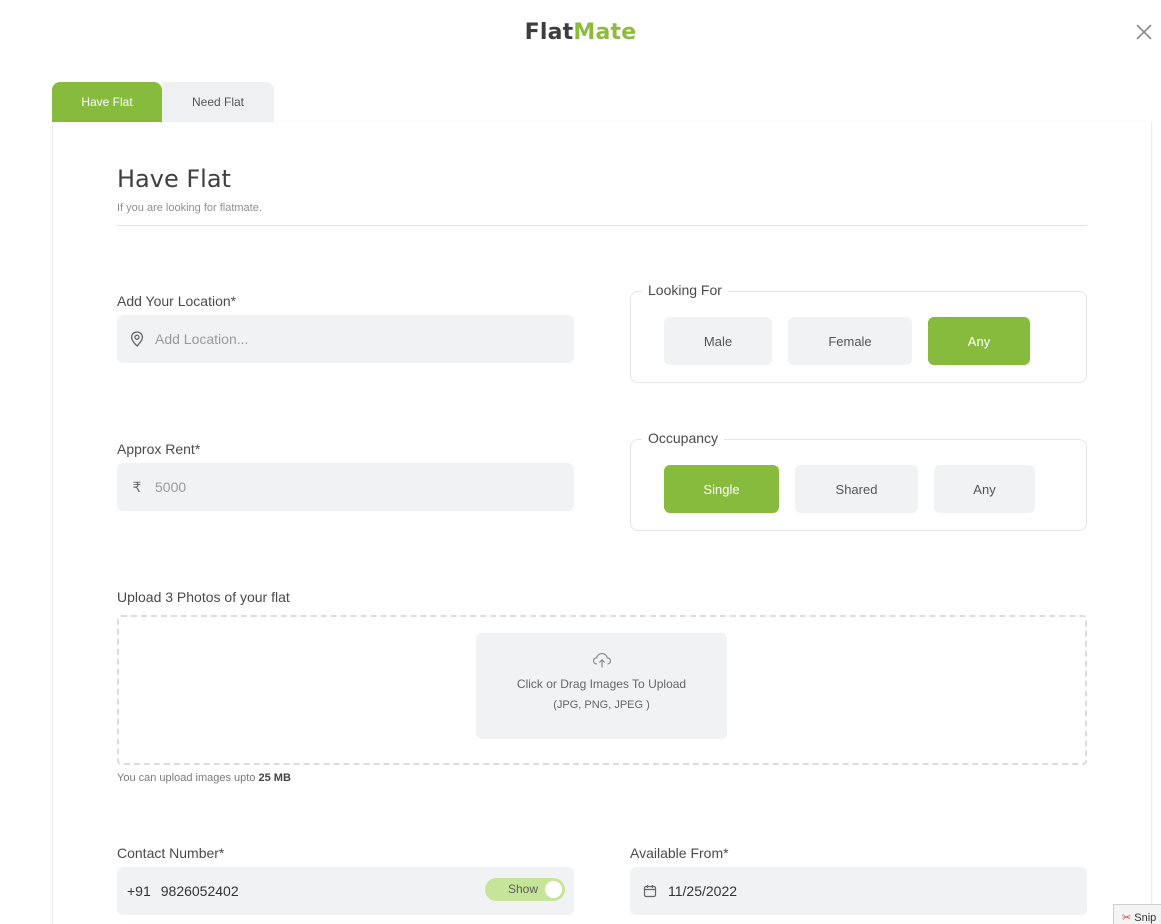  What do you see at coordinates (718, 341) in the screenshot?
I see `looking-for-male-button: Male` at bounding box center [718, 341].